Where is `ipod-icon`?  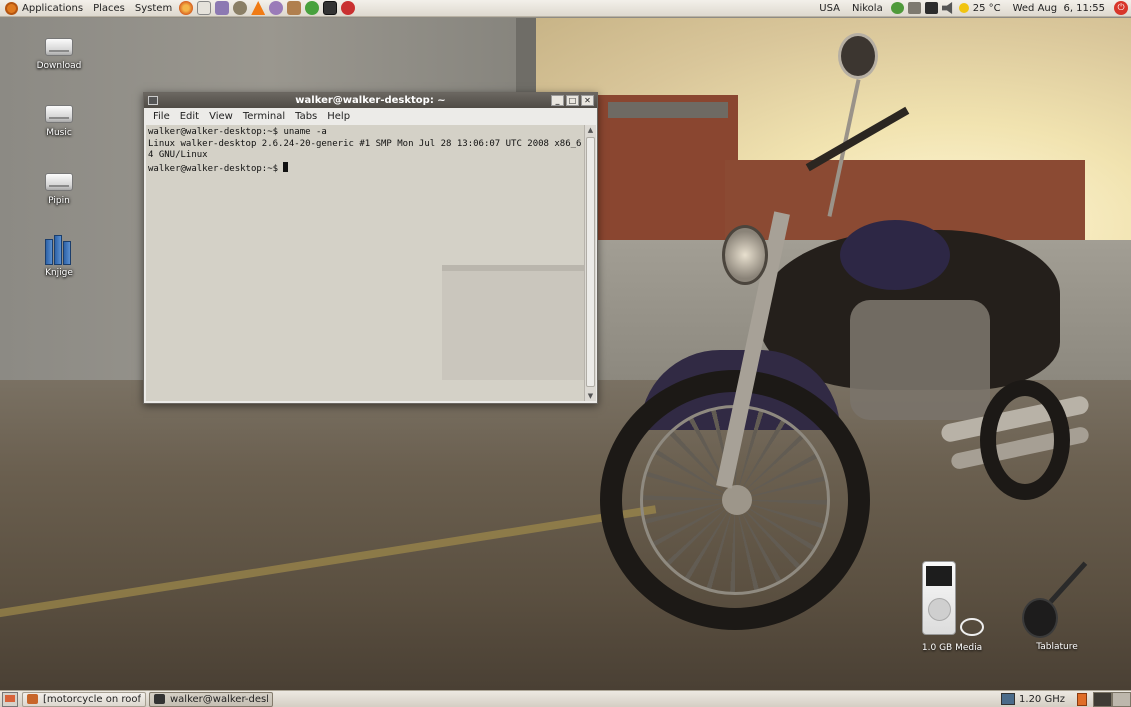 ipod-icon is located at coordinates (939, 598).